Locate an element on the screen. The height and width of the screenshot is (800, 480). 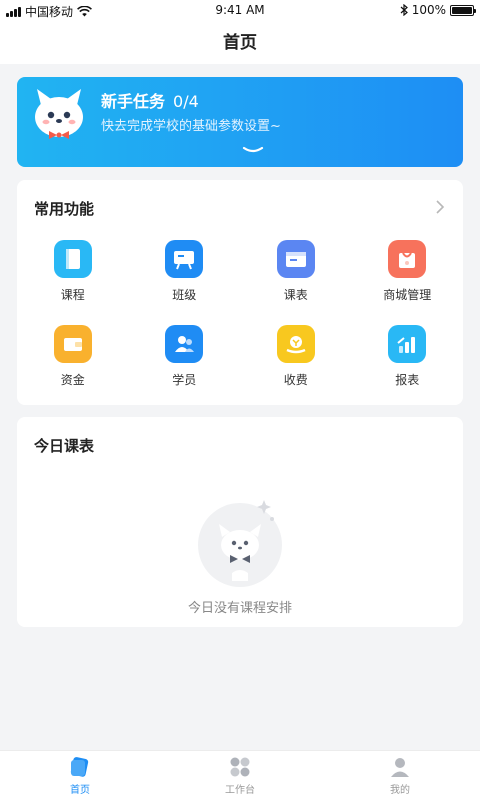
fee-coin-icon is located at coordinates (295, 344).